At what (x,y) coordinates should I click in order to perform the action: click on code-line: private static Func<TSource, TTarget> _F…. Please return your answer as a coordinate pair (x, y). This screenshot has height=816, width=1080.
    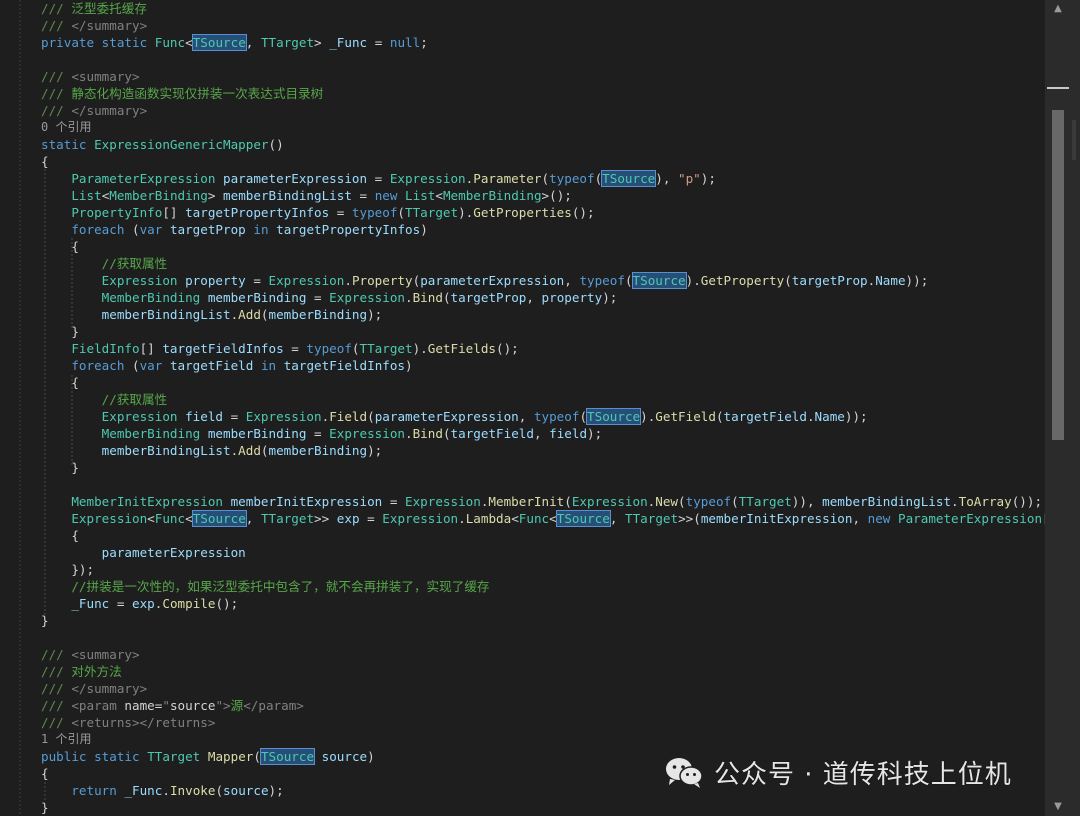
    Looking at the image, I should click on (234, 42).